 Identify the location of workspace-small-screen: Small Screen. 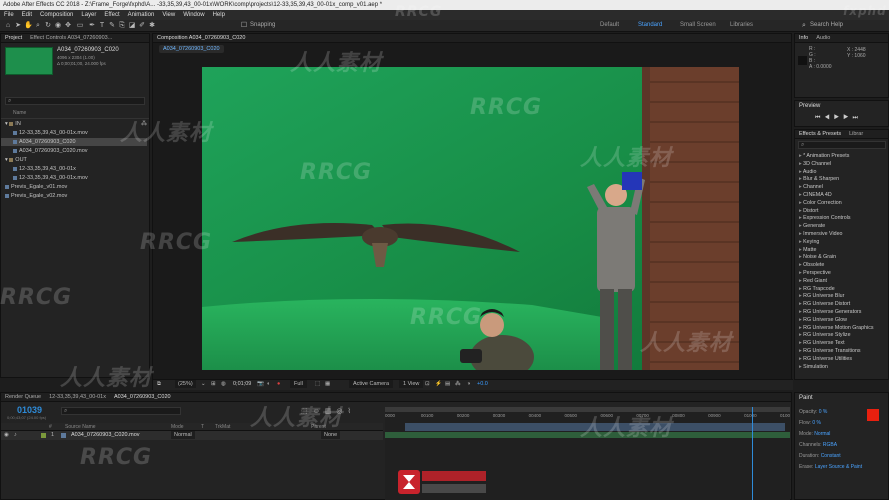
(698, 25).